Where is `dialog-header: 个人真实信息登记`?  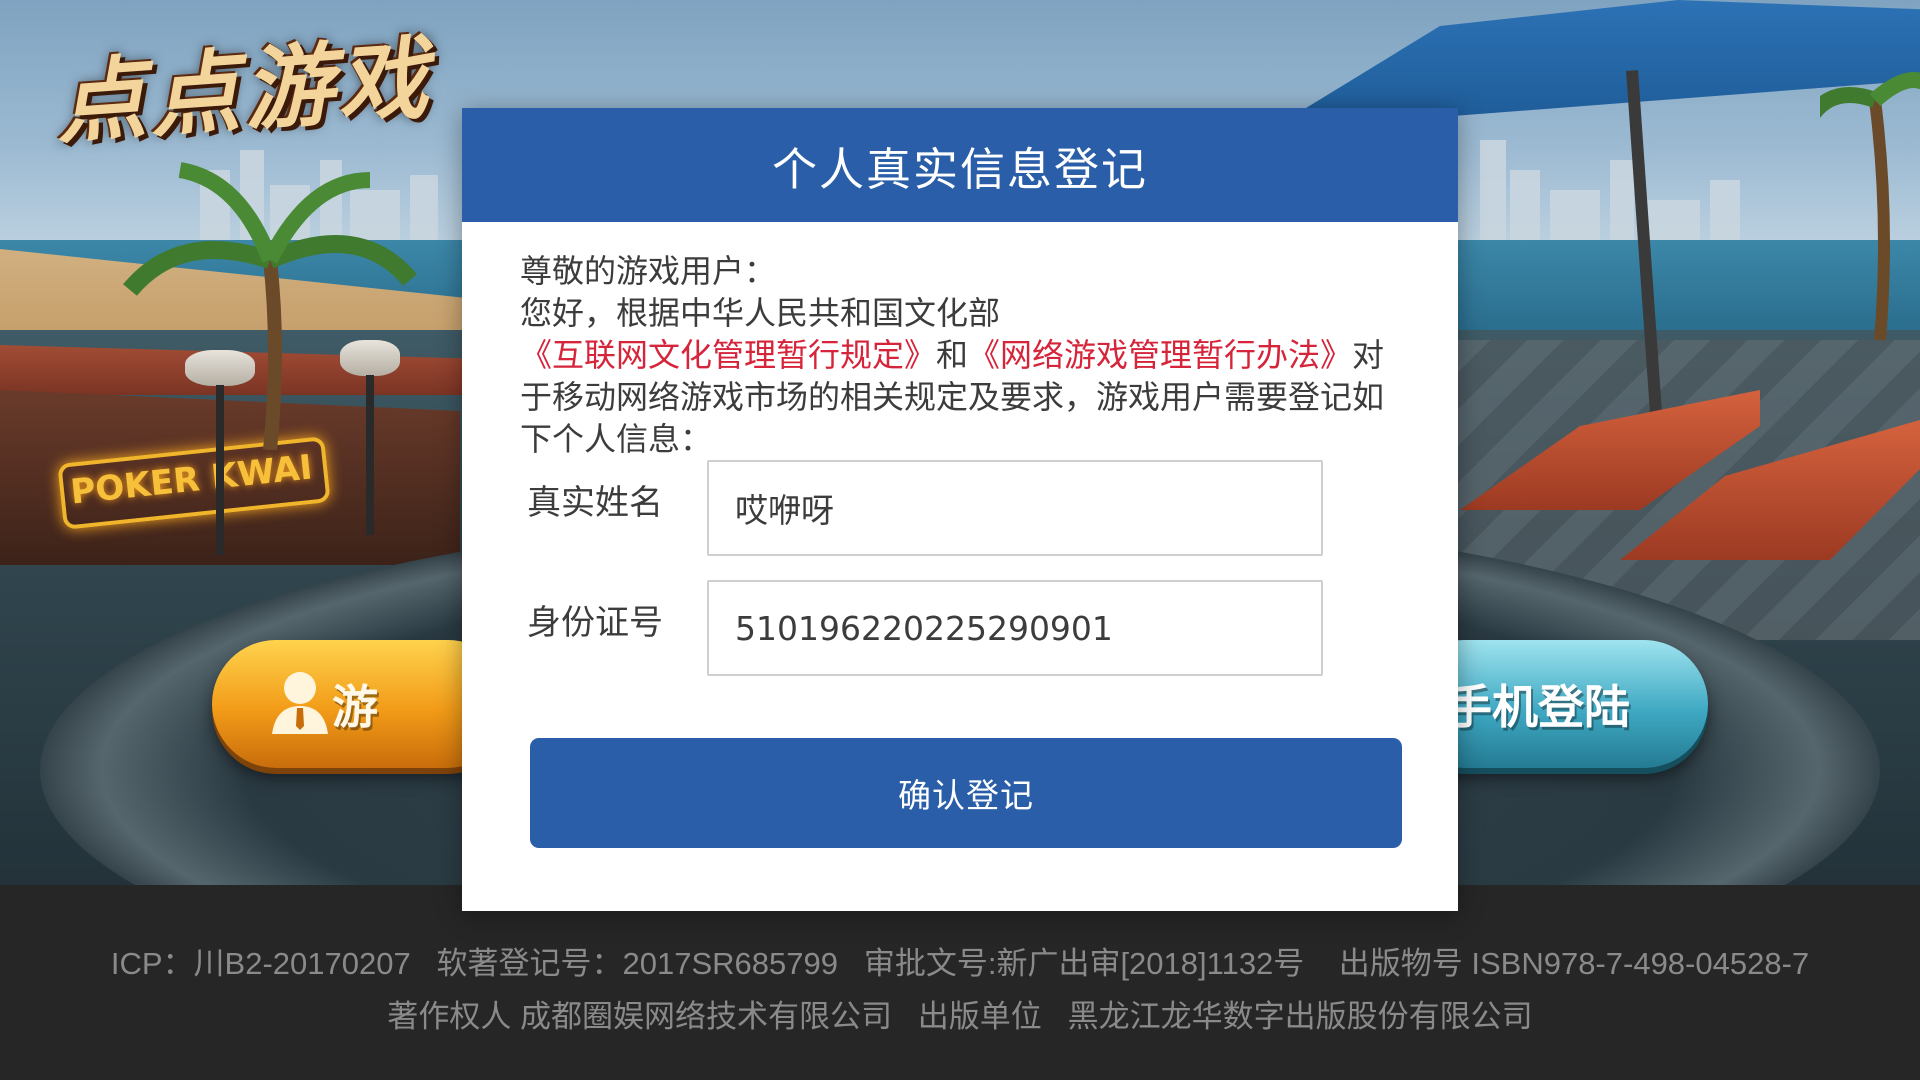 dialog-header: 个人真实信息登记 is located at coordinates (960, 165).